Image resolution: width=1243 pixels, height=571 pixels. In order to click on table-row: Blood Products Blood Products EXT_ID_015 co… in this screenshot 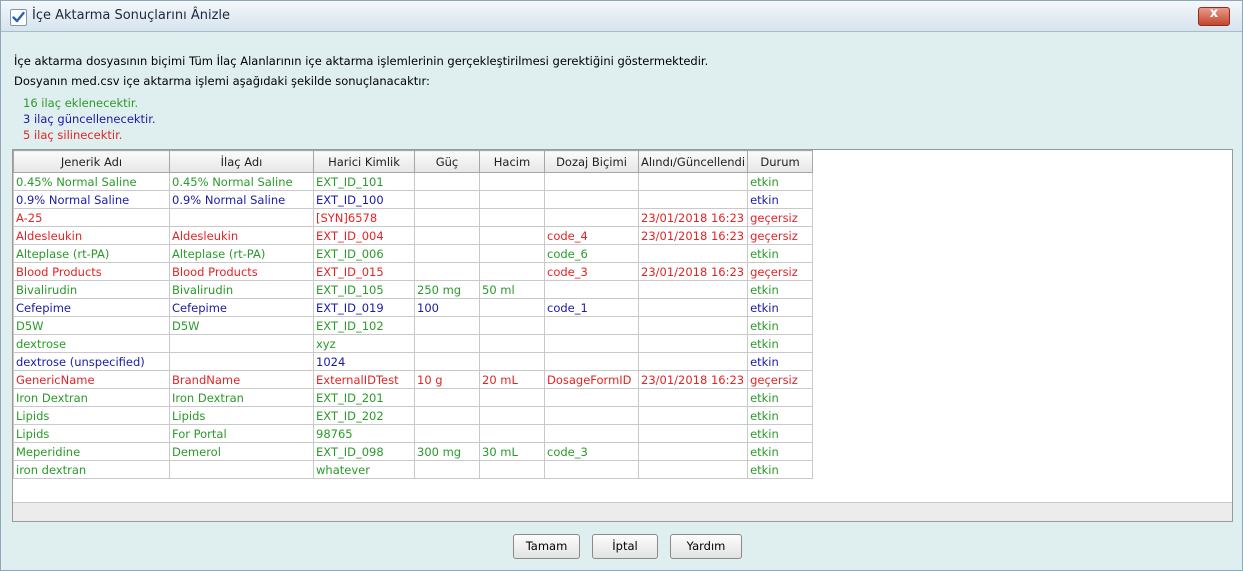, I will do `click(413, 271)`.